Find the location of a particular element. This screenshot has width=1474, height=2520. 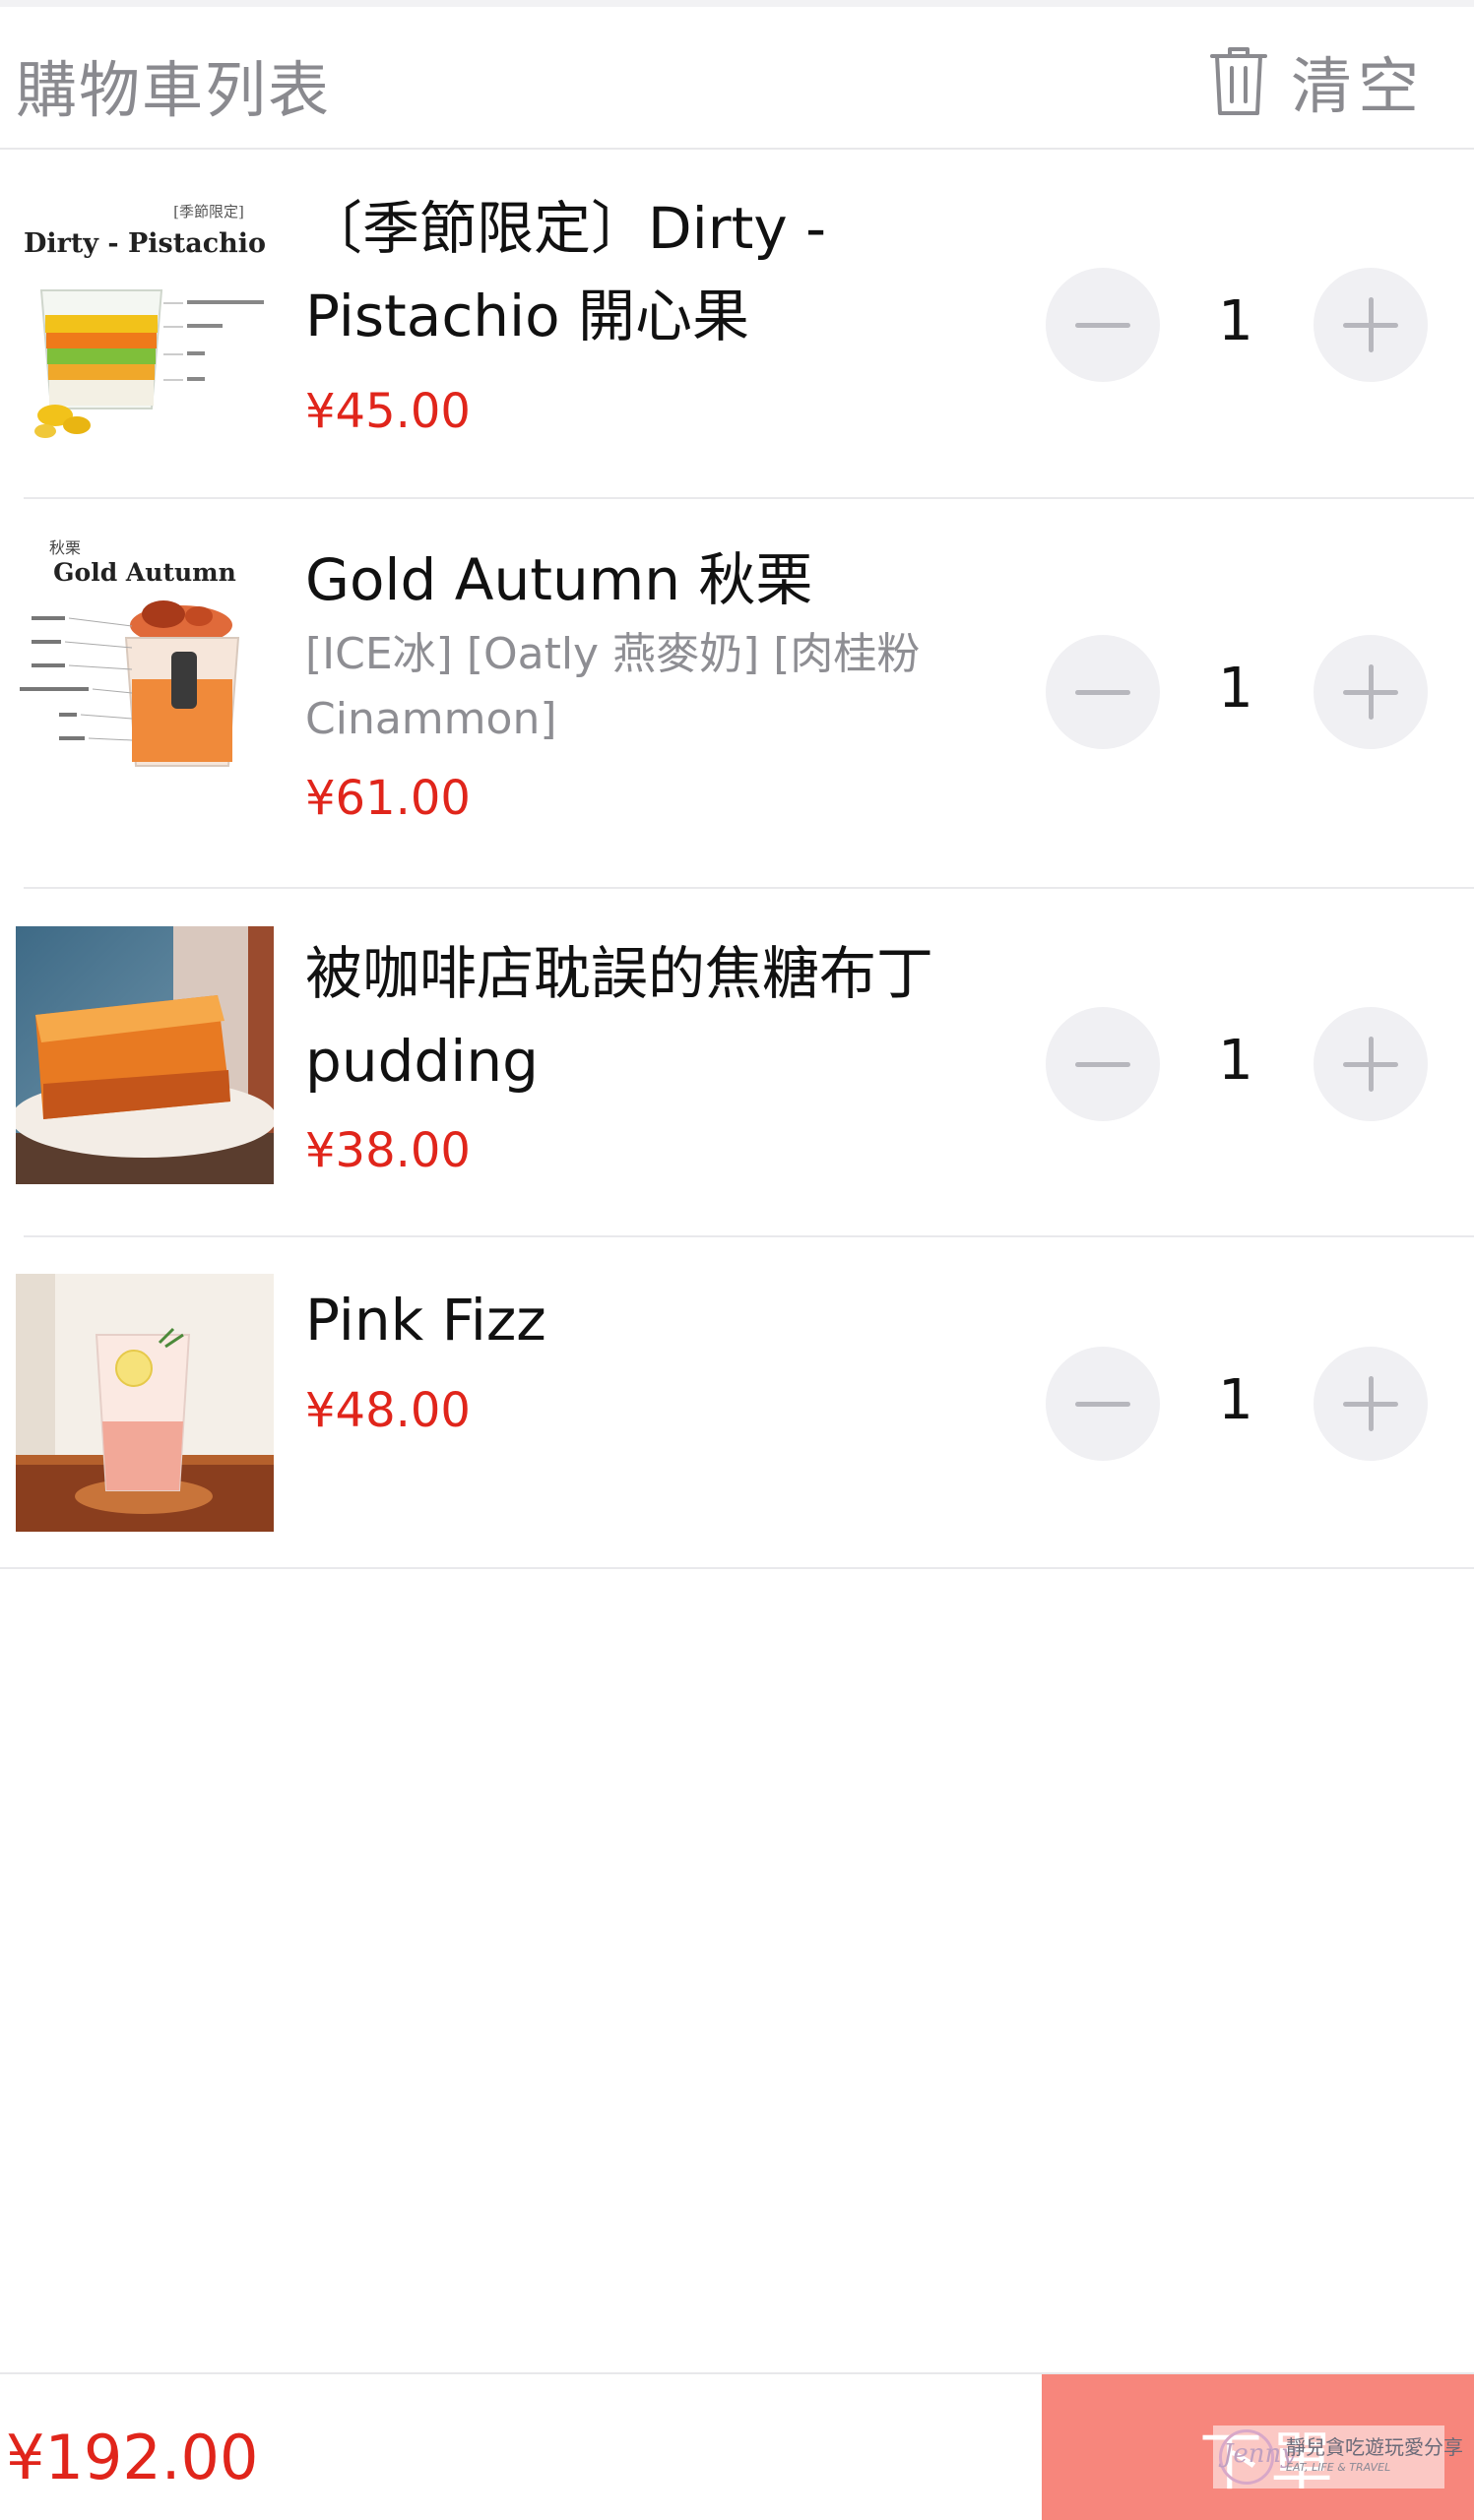

item-name: Pink Fizz is located at coordinates (426, 1320).